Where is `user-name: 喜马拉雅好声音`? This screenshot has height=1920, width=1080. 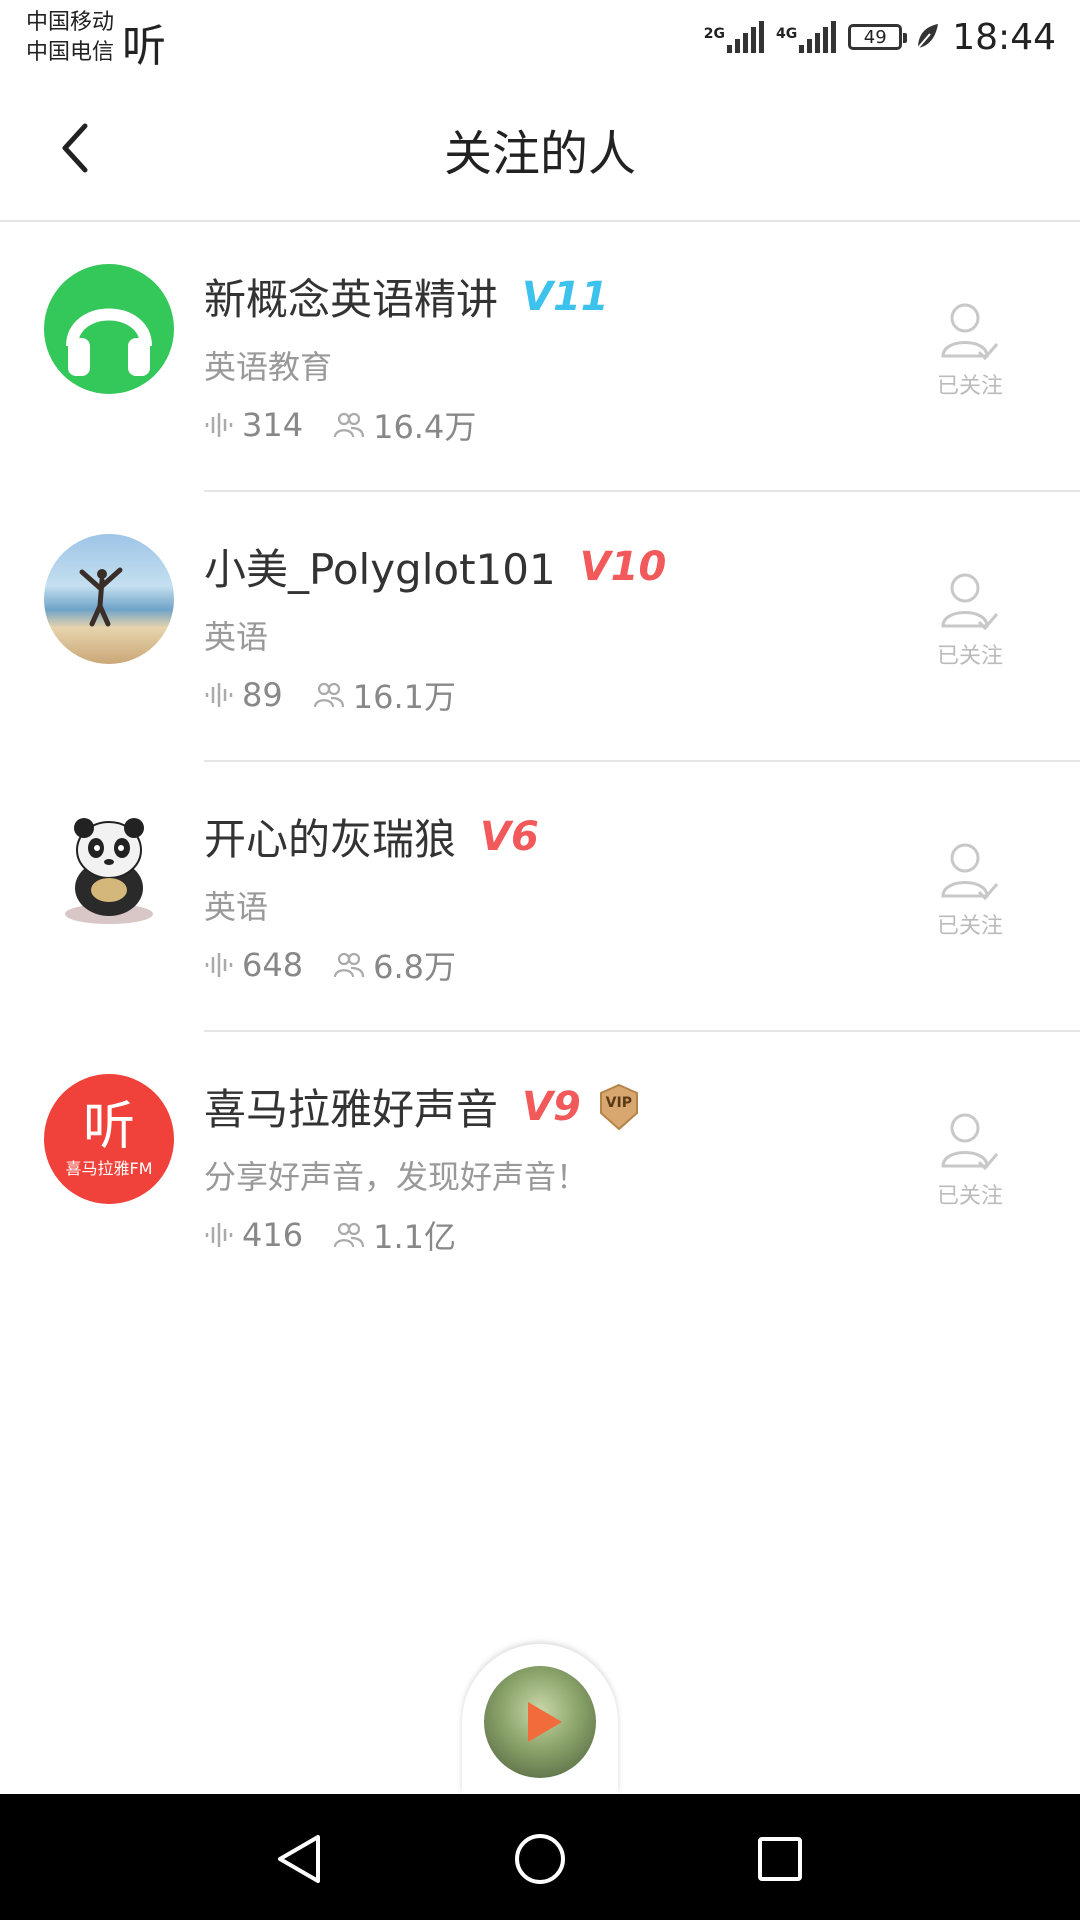 user-name: 喜马拉雅好声音 is located at coordinates (351, 1106).